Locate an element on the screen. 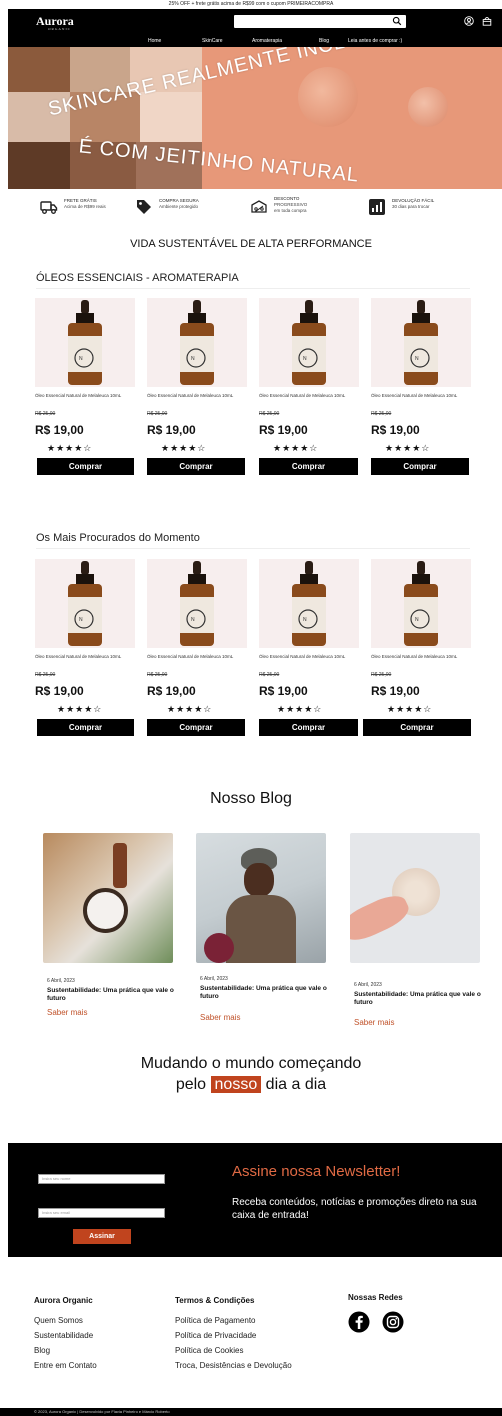 The width and height of the screenshot is (502, 1416). bottle is located at coordinates (120, 865).